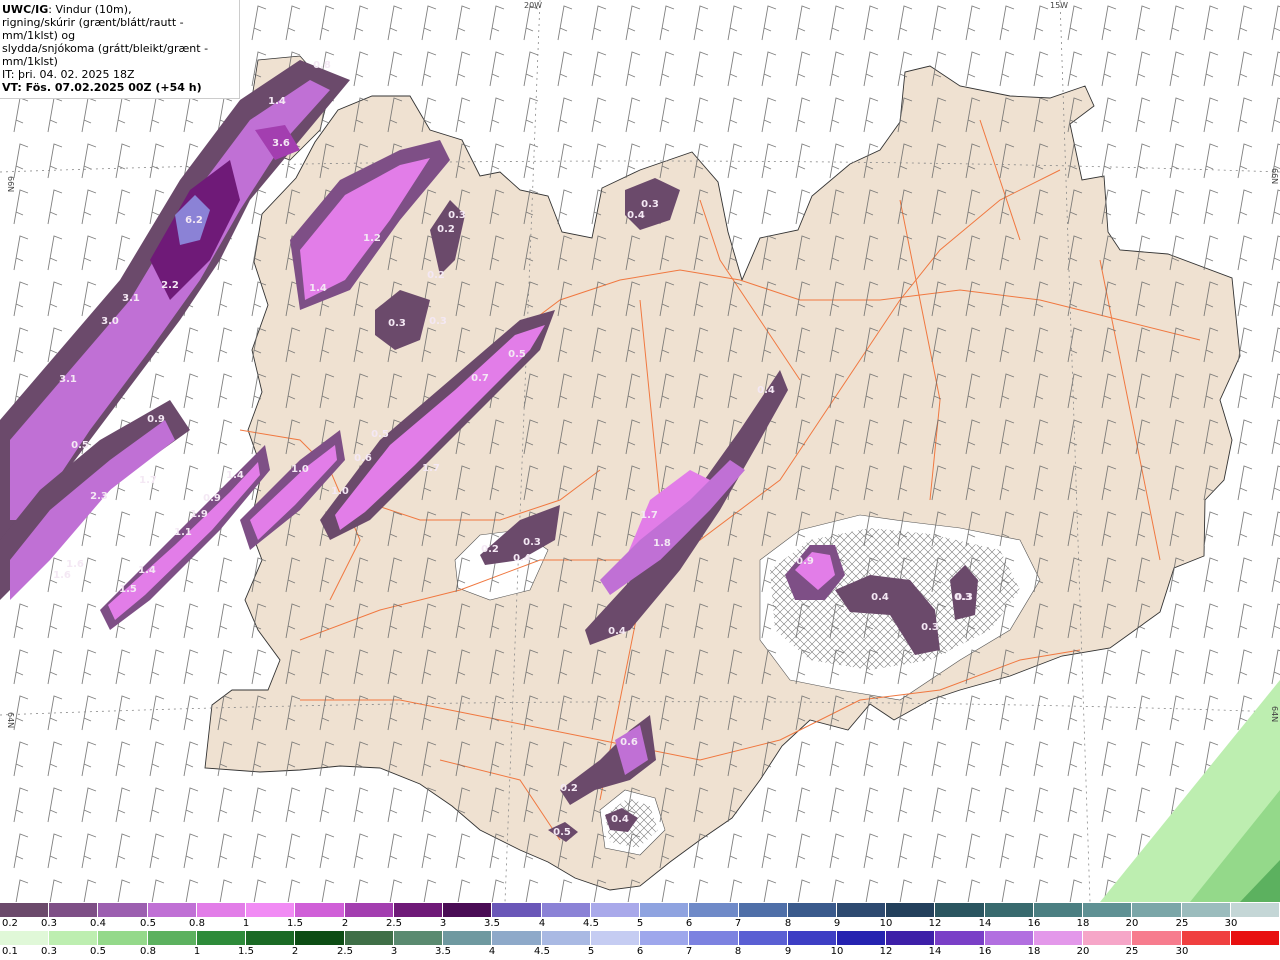 The height and width of the screenshot is (960, 1280). Describe the element at coordinates (183, 532) in the screenshot. I see `precip-value-label: 1.1` at that location.